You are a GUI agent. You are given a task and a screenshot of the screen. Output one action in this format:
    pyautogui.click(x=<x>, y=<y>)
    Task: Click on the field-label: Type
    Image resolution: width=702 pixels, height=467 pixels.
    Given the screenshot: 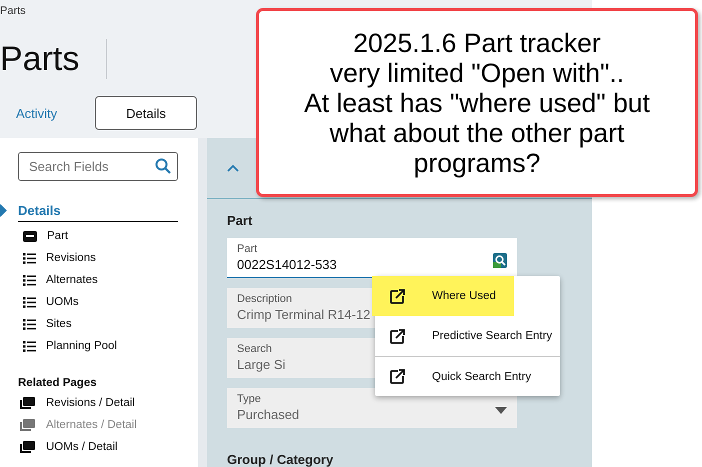 What is the action you would take?
    pyautogui.click(x=249, y=399)
    